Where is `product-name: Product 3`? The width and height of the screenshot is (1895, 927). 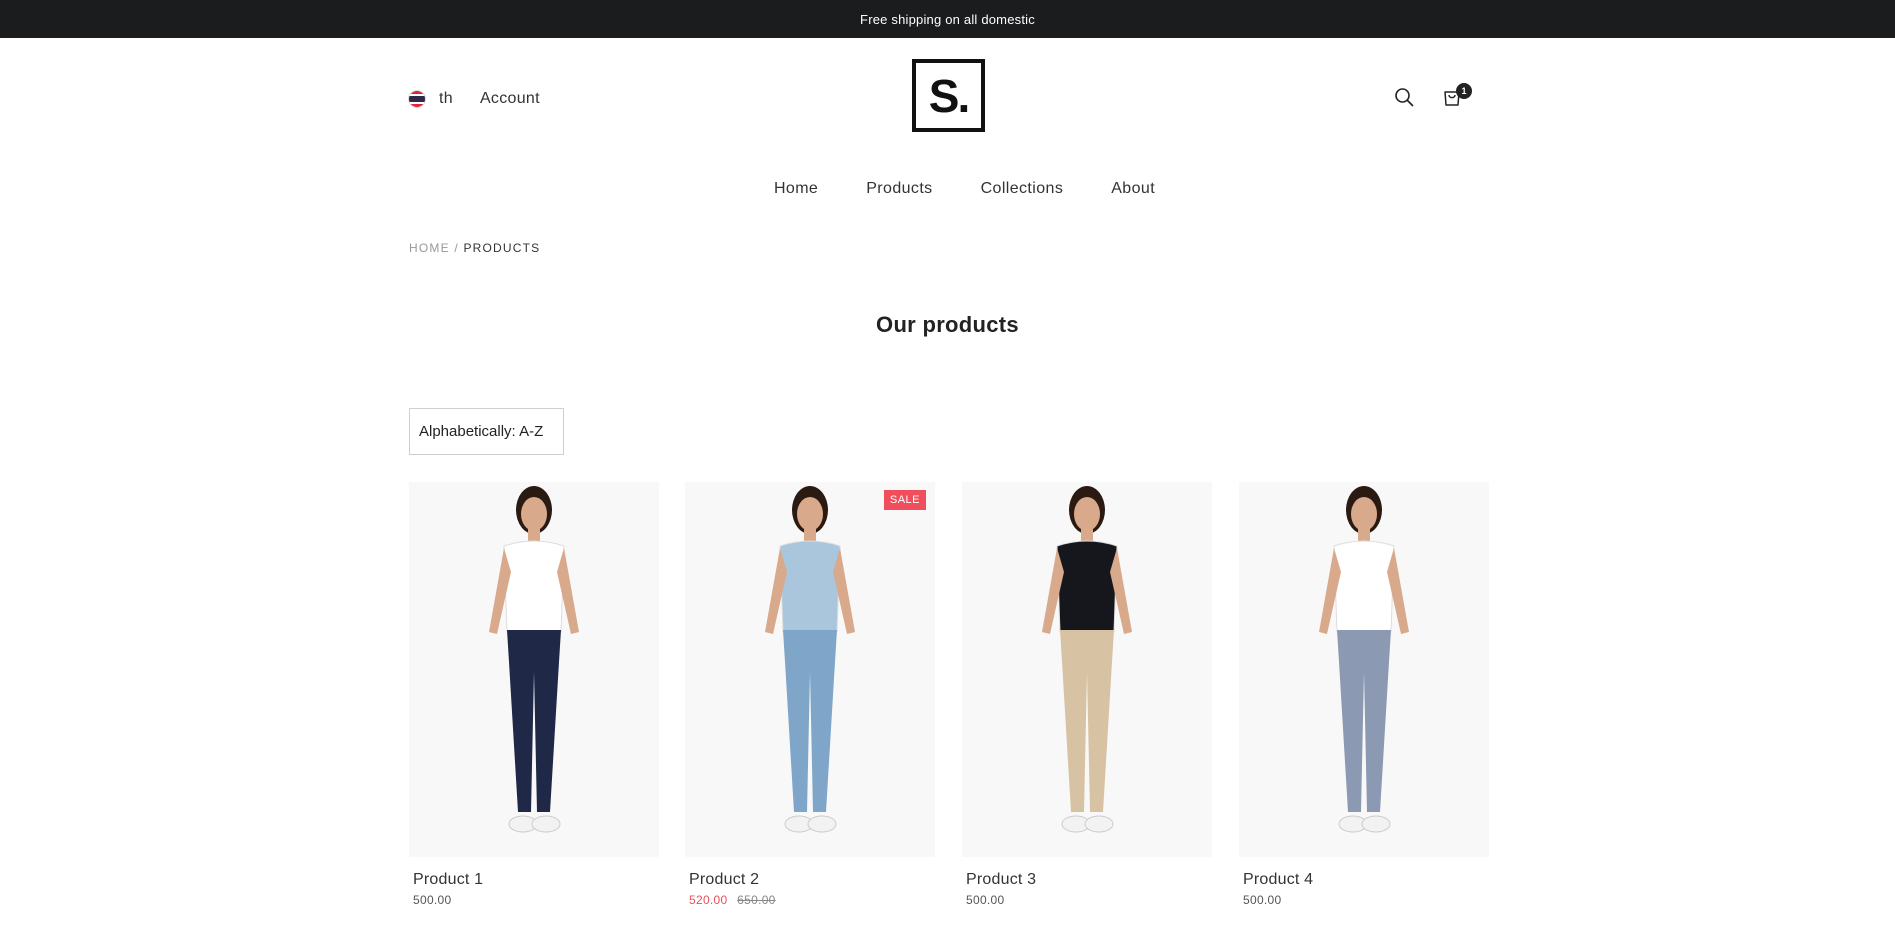 product-name: Product 3 is located at coordinates (1089, 880).